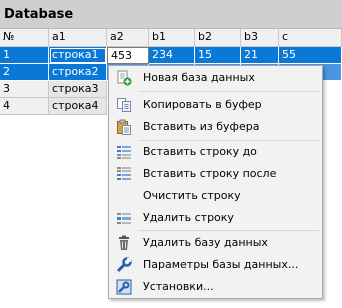 This screenshot has height=308, width=342. Describe the element at coordinates (199, 77) in the screenshot. I see `menu-item-label: Новая база данных` at that location.